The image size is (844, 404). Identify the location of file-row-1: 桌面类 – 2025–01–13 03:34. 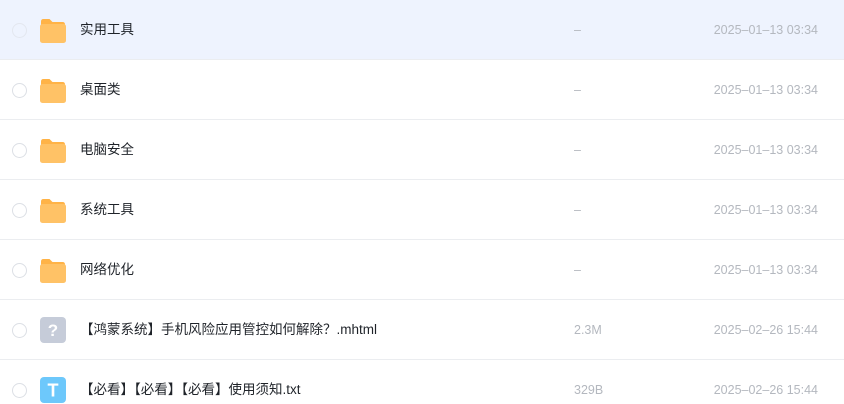
(422, 90).